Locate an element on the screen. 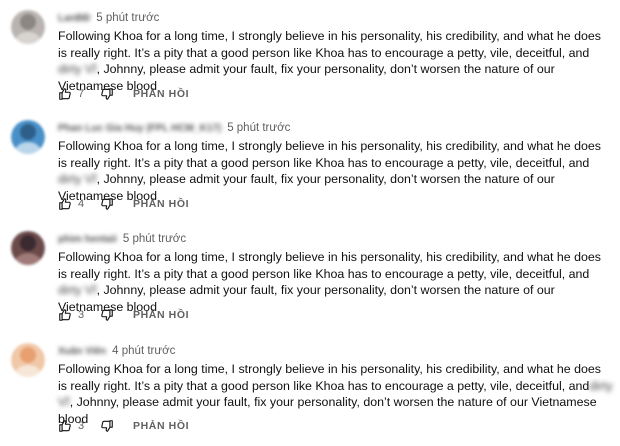  comment-actions: 4 PHẢN HỒI is located at coordinates (123, 204).